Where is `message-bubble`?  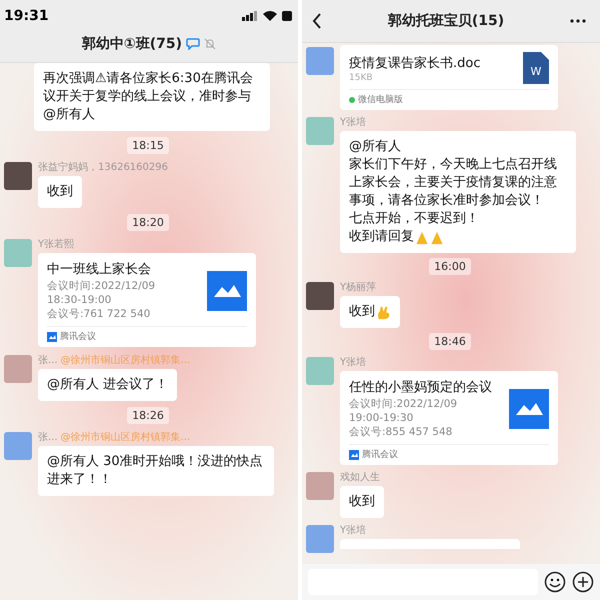 message-bubble is located at coordinates (430, 544).